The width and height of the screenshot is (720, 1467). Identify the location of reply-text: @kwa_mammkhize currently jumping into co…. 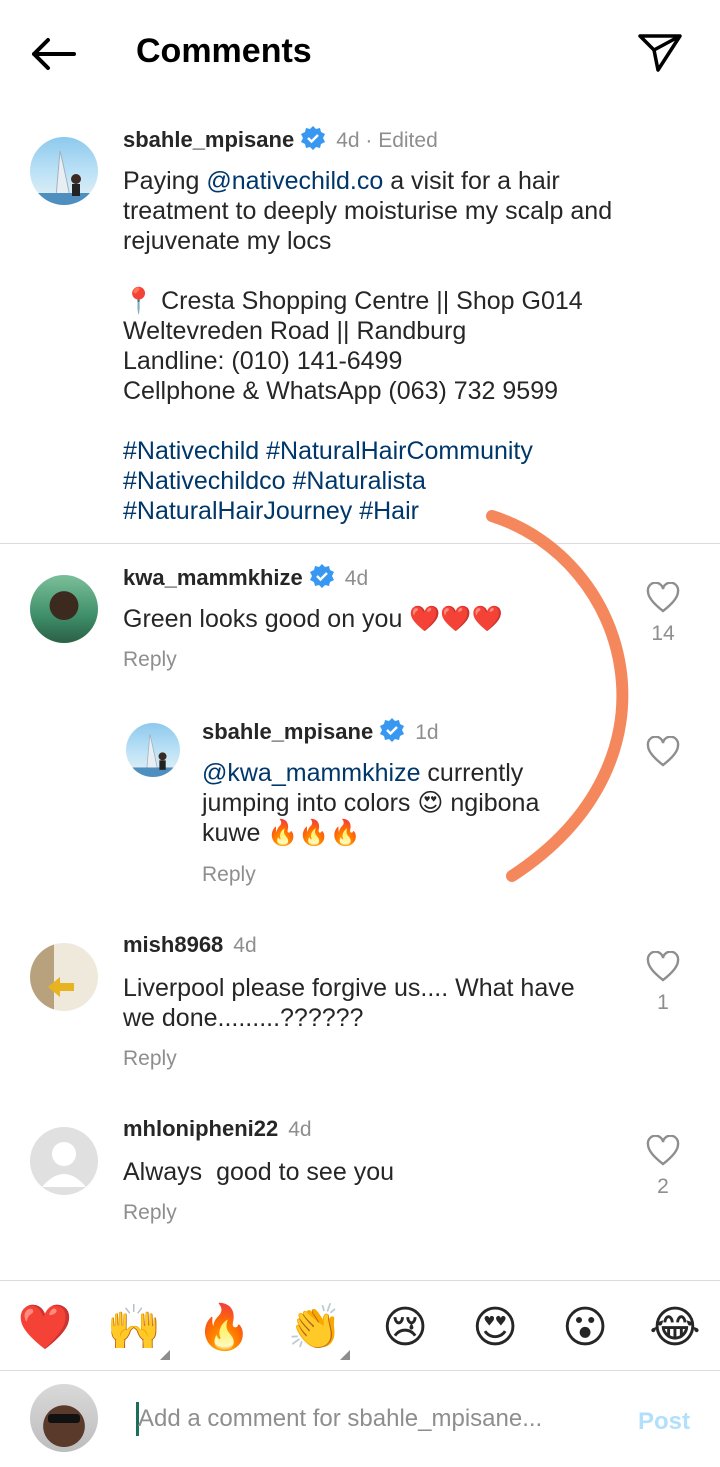
(371, 803).